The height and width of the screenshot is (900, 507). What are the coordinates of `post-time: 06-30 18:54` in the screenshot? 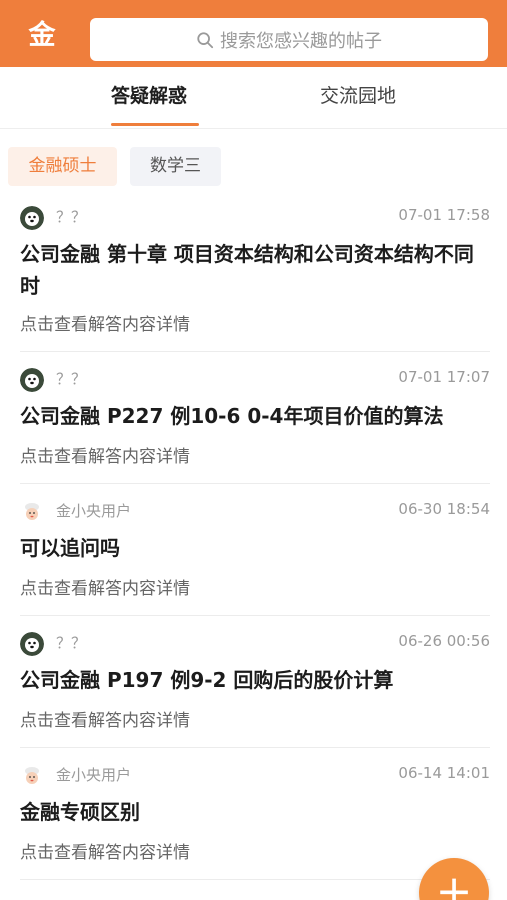 It's located at (444, 509).